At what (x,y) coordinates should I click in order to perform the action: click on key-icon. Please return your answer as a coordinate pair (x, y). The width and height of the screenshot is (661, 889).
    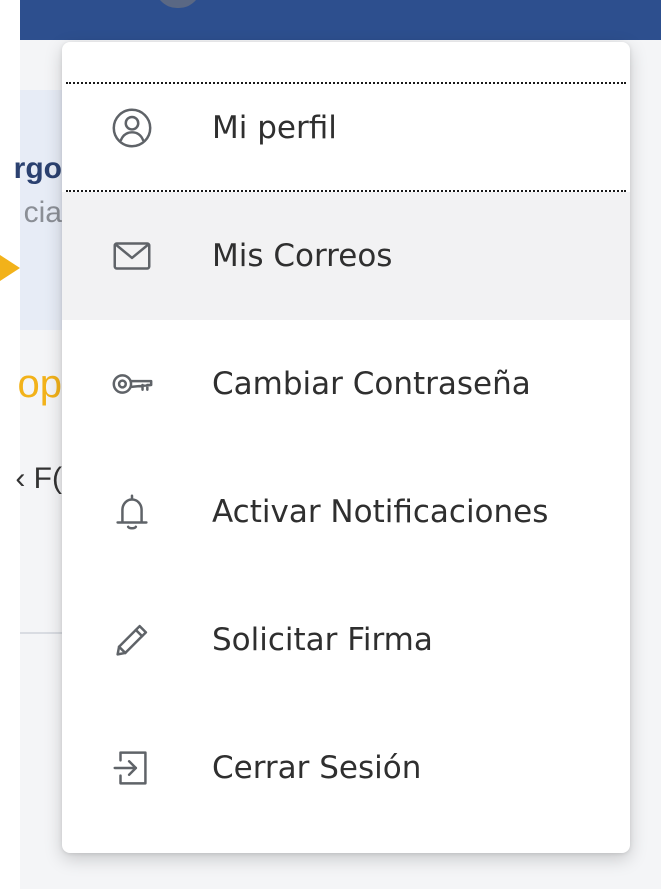
    Looking at the image, I should click on (132, 384).